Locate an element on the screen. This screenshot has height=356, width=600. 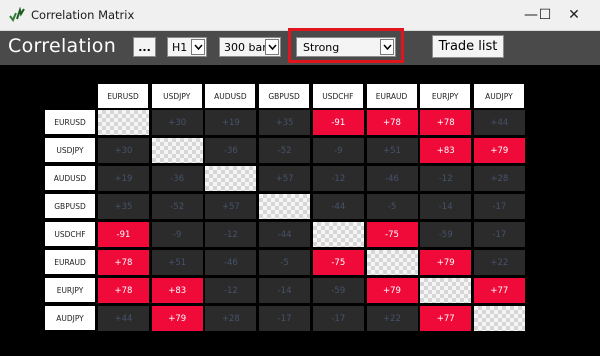
row-header-audjpy: AUDJPY is located at coordinates (70, 318).